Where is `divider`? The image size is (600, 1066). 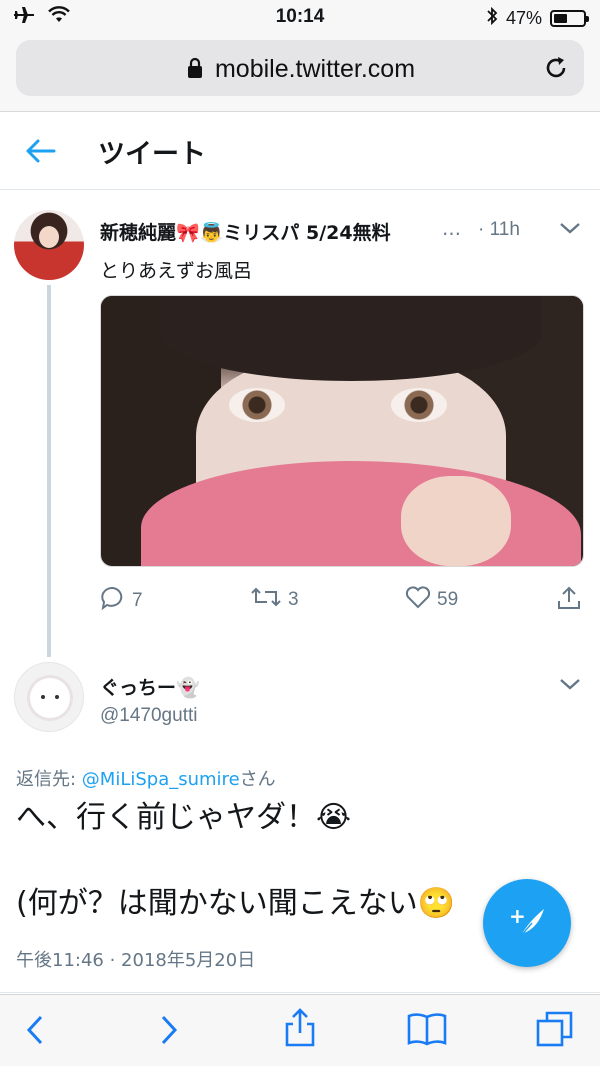
divider is located at coordinates (300, 992).